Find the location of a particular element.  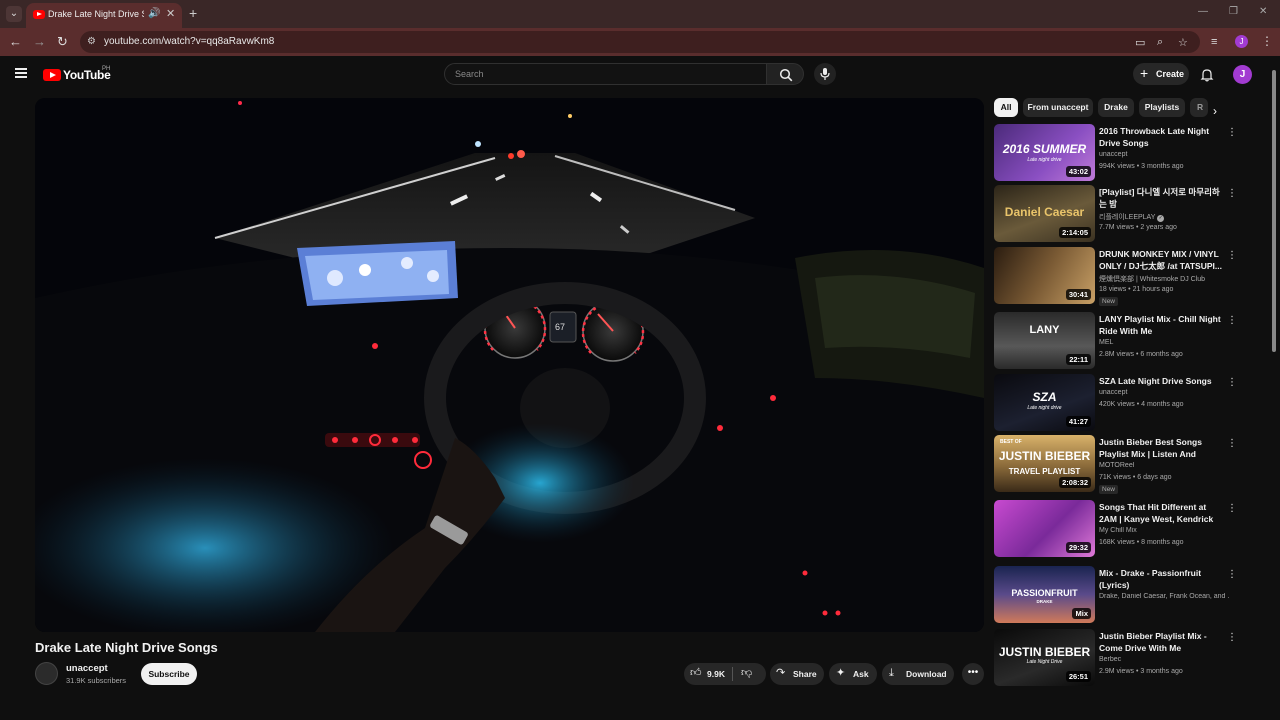

site-info-icon: ⚙ is located at coordinates (91, 41).